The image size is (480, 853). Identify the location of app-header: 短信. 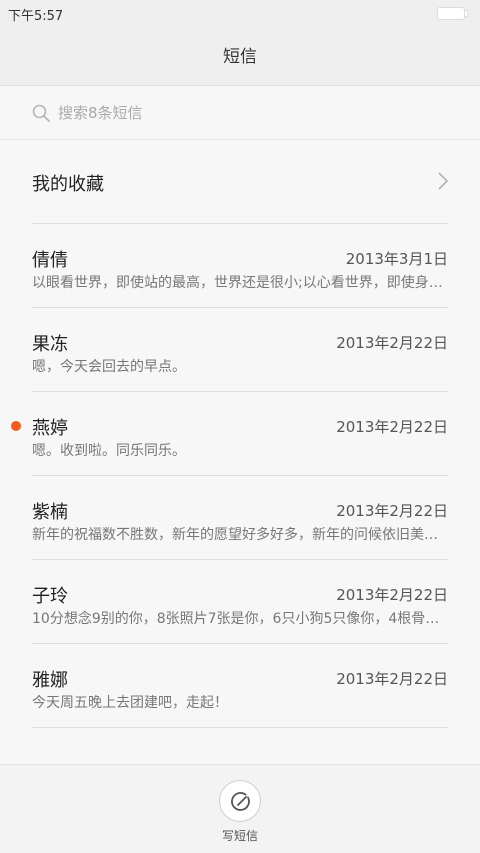
(240, 57).